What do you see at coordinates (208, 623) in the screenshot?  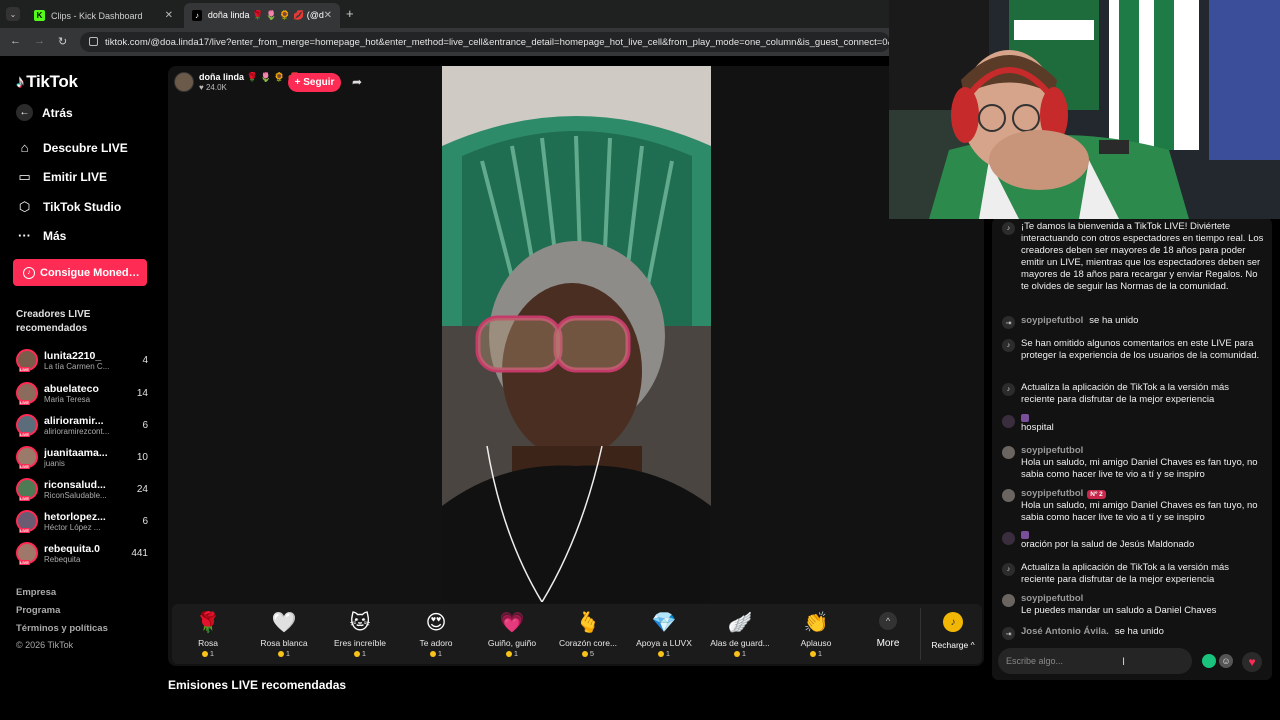 I see `rose-icon: 🌹` at bounding box center [208, 623].